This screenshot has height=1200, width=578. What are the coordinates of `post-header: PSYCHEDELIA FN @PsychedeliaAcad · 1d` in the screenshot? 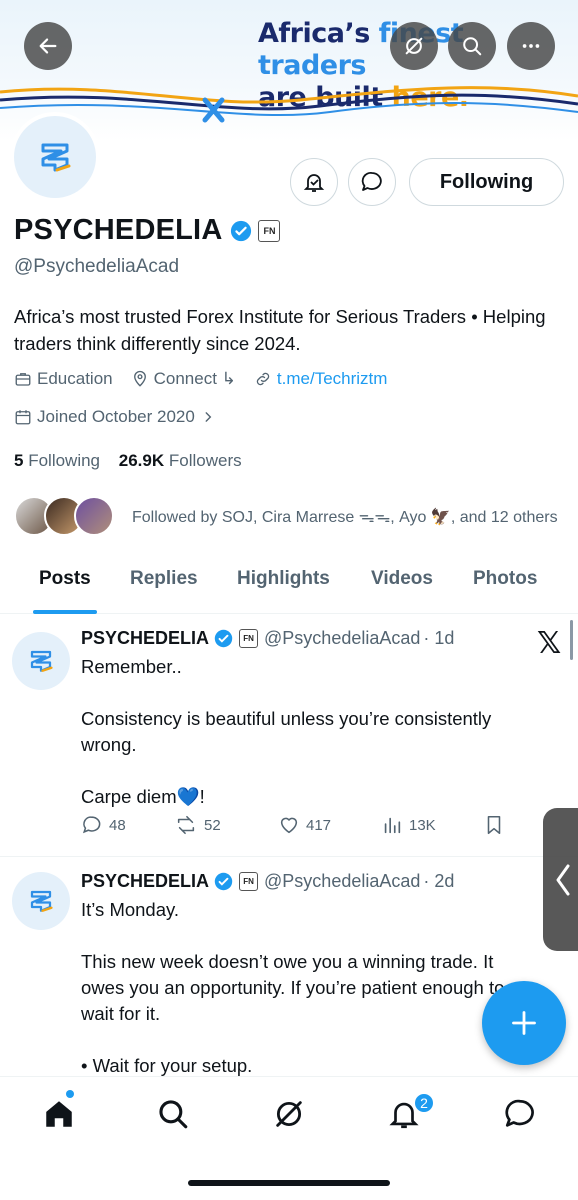 It's located at (267, 638).